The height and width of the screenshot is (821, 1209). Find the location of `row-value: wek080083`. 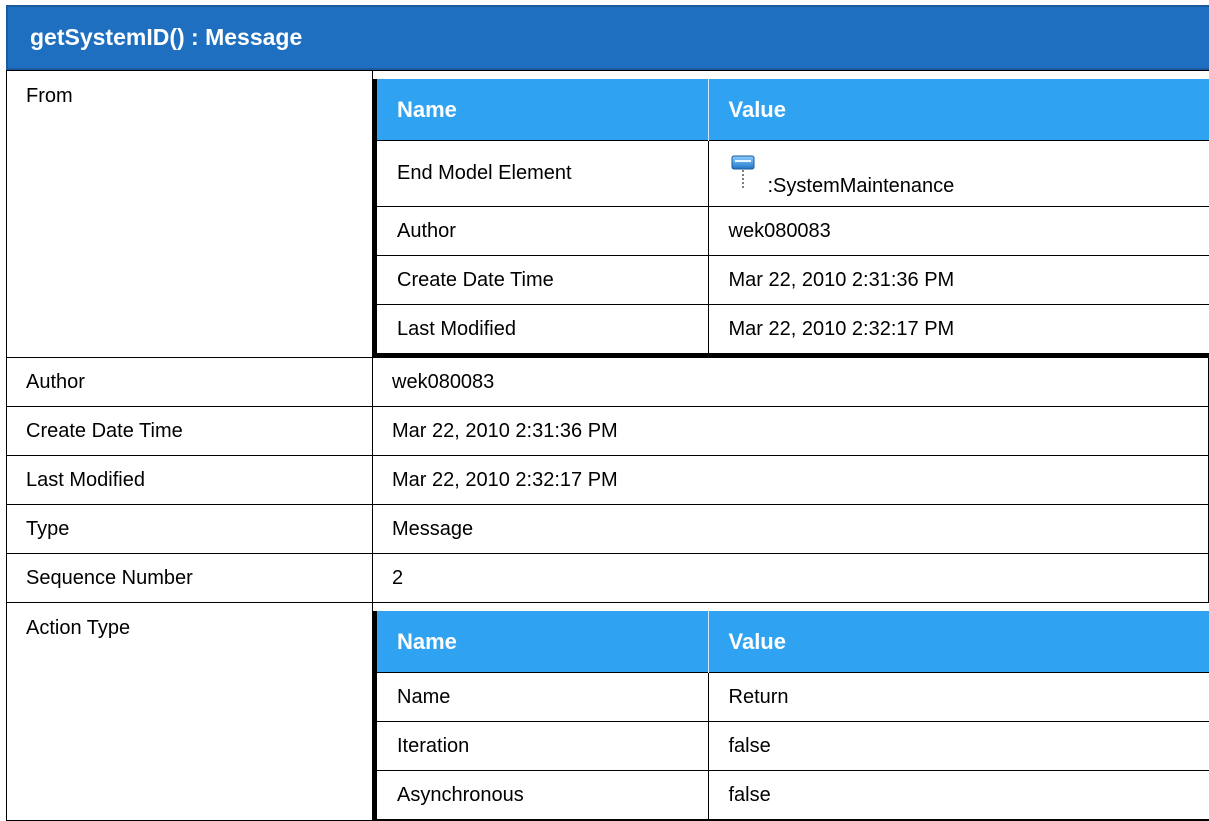

row-value: wek080083 is located at coordinates (958, 231).